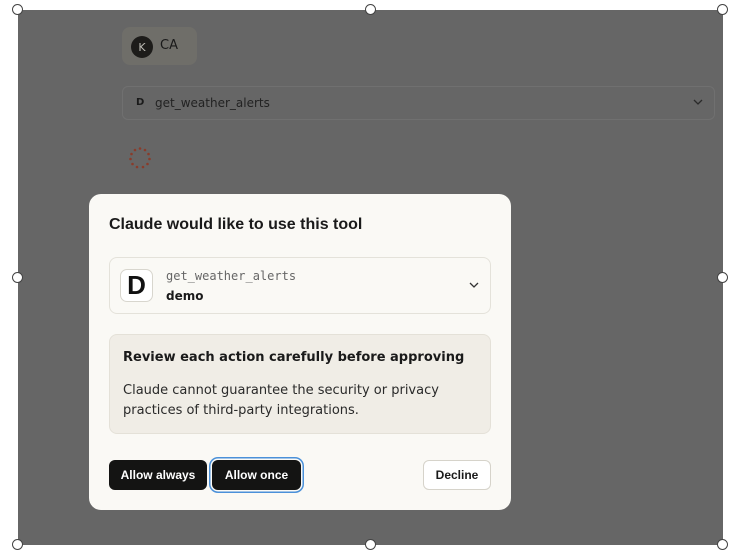 The image size is (733, 558). What do you see at coordinates (17, 277) in the screenshot?
I see `resize-handle-middle-left` at bounding box center [17, 277].